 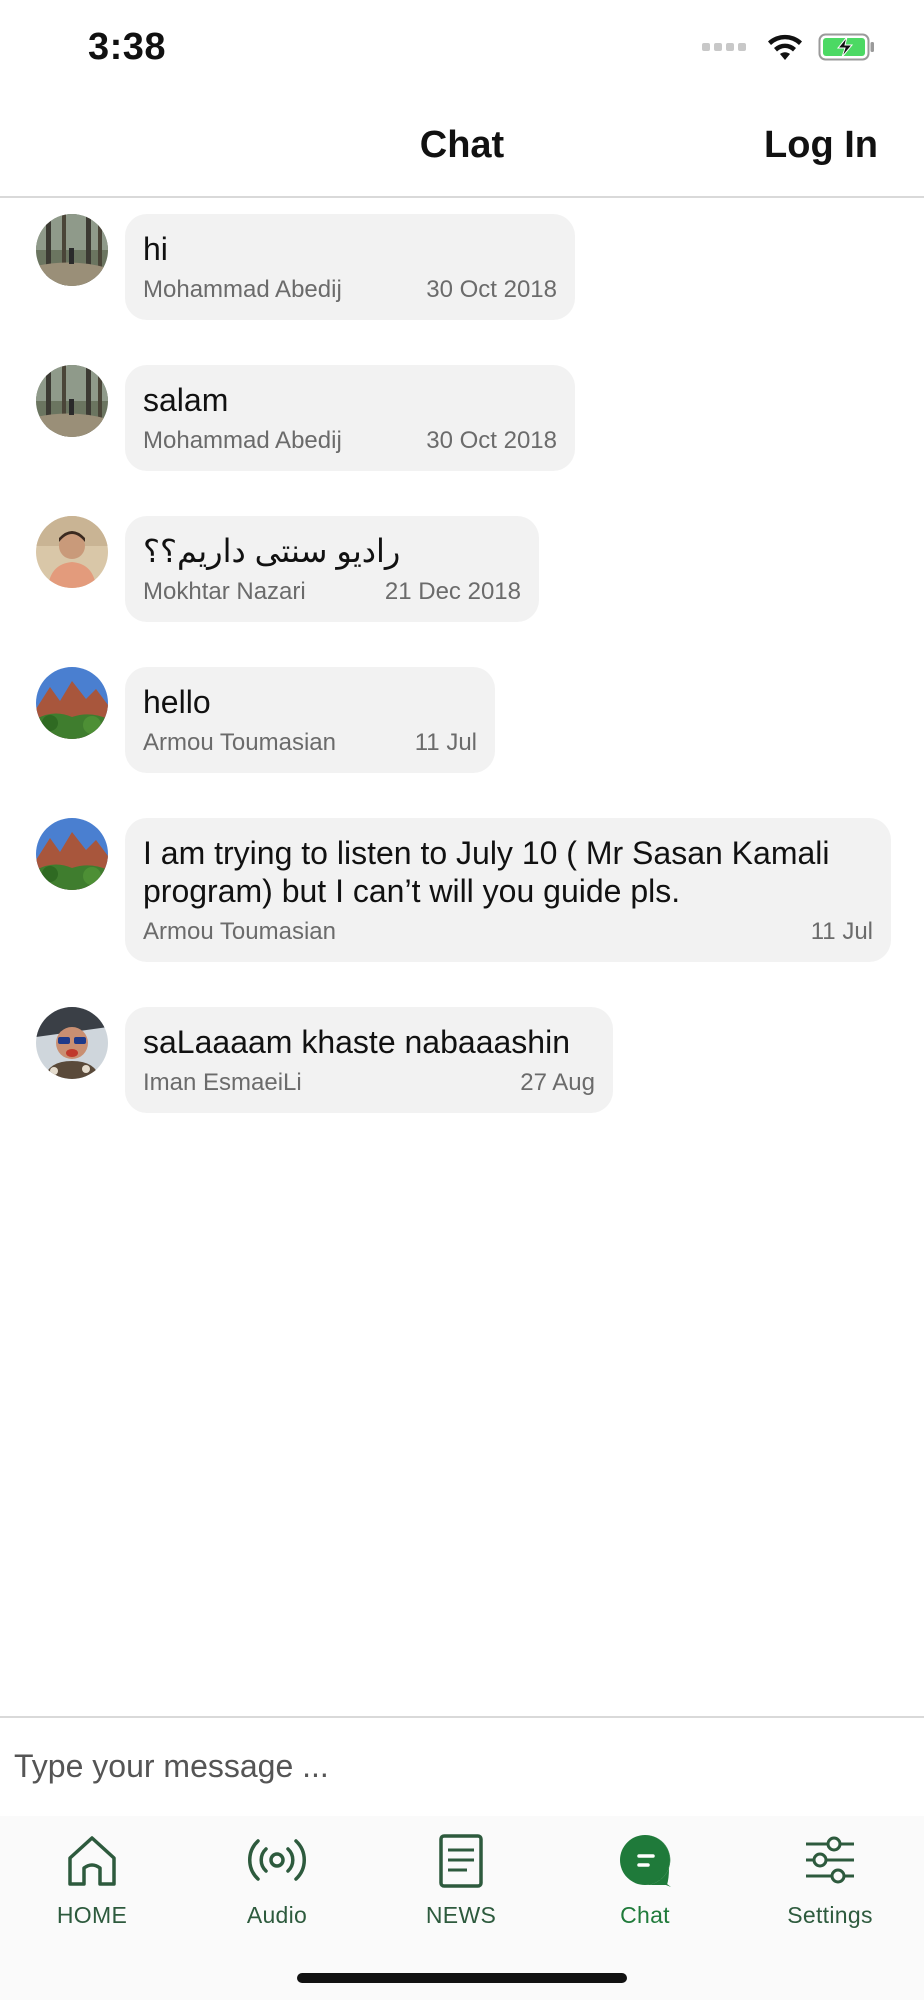 I want to click on message-text: saLaaaam khaste nabaaashin, so click(x=356, y=1042).